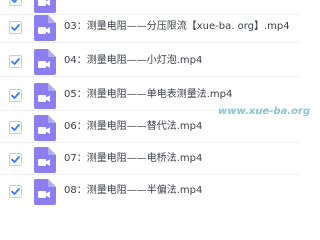 The image size is (320, 240). Describe the element at coordinates (133, 190) in the screenshot. I see `file-name: 08：测量电阻——半偏法.mp4` at that location.